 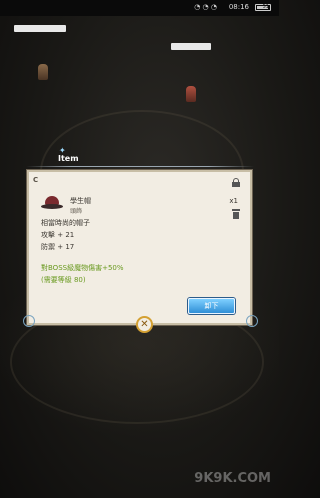 What do you see at coordinates (236, 182) in the screenshot?
I see `lock-icon` at bounding box center [236, 182].